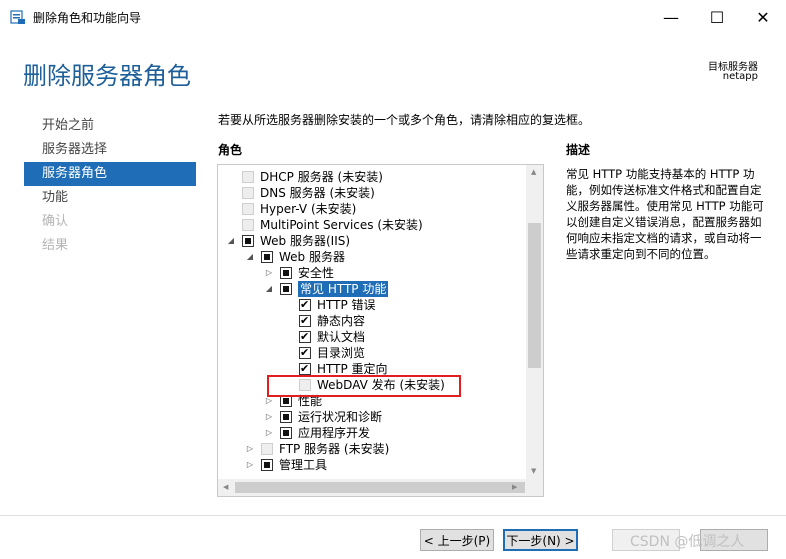 The image size is (786, 559). I want to click on wizard-app-icon, so click(17, 17).